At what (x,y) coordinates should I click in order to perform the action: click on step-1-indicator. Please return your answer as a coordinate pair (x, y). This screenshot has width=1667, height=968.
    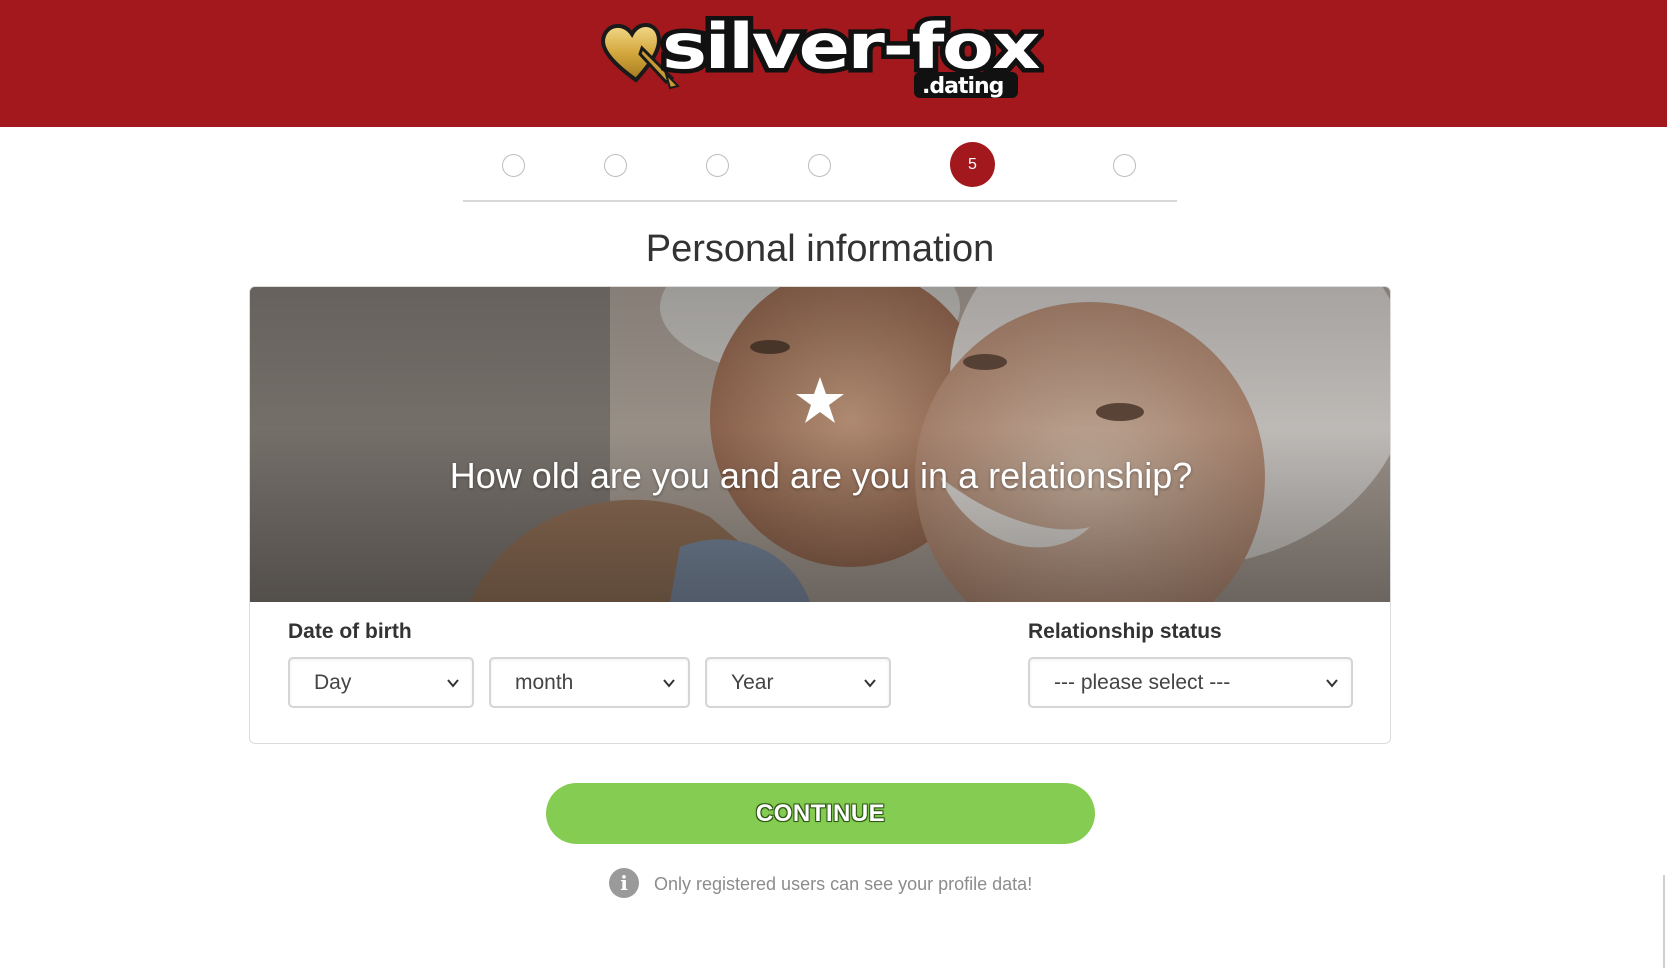
    Looking at the image, I should click on (513, 165).